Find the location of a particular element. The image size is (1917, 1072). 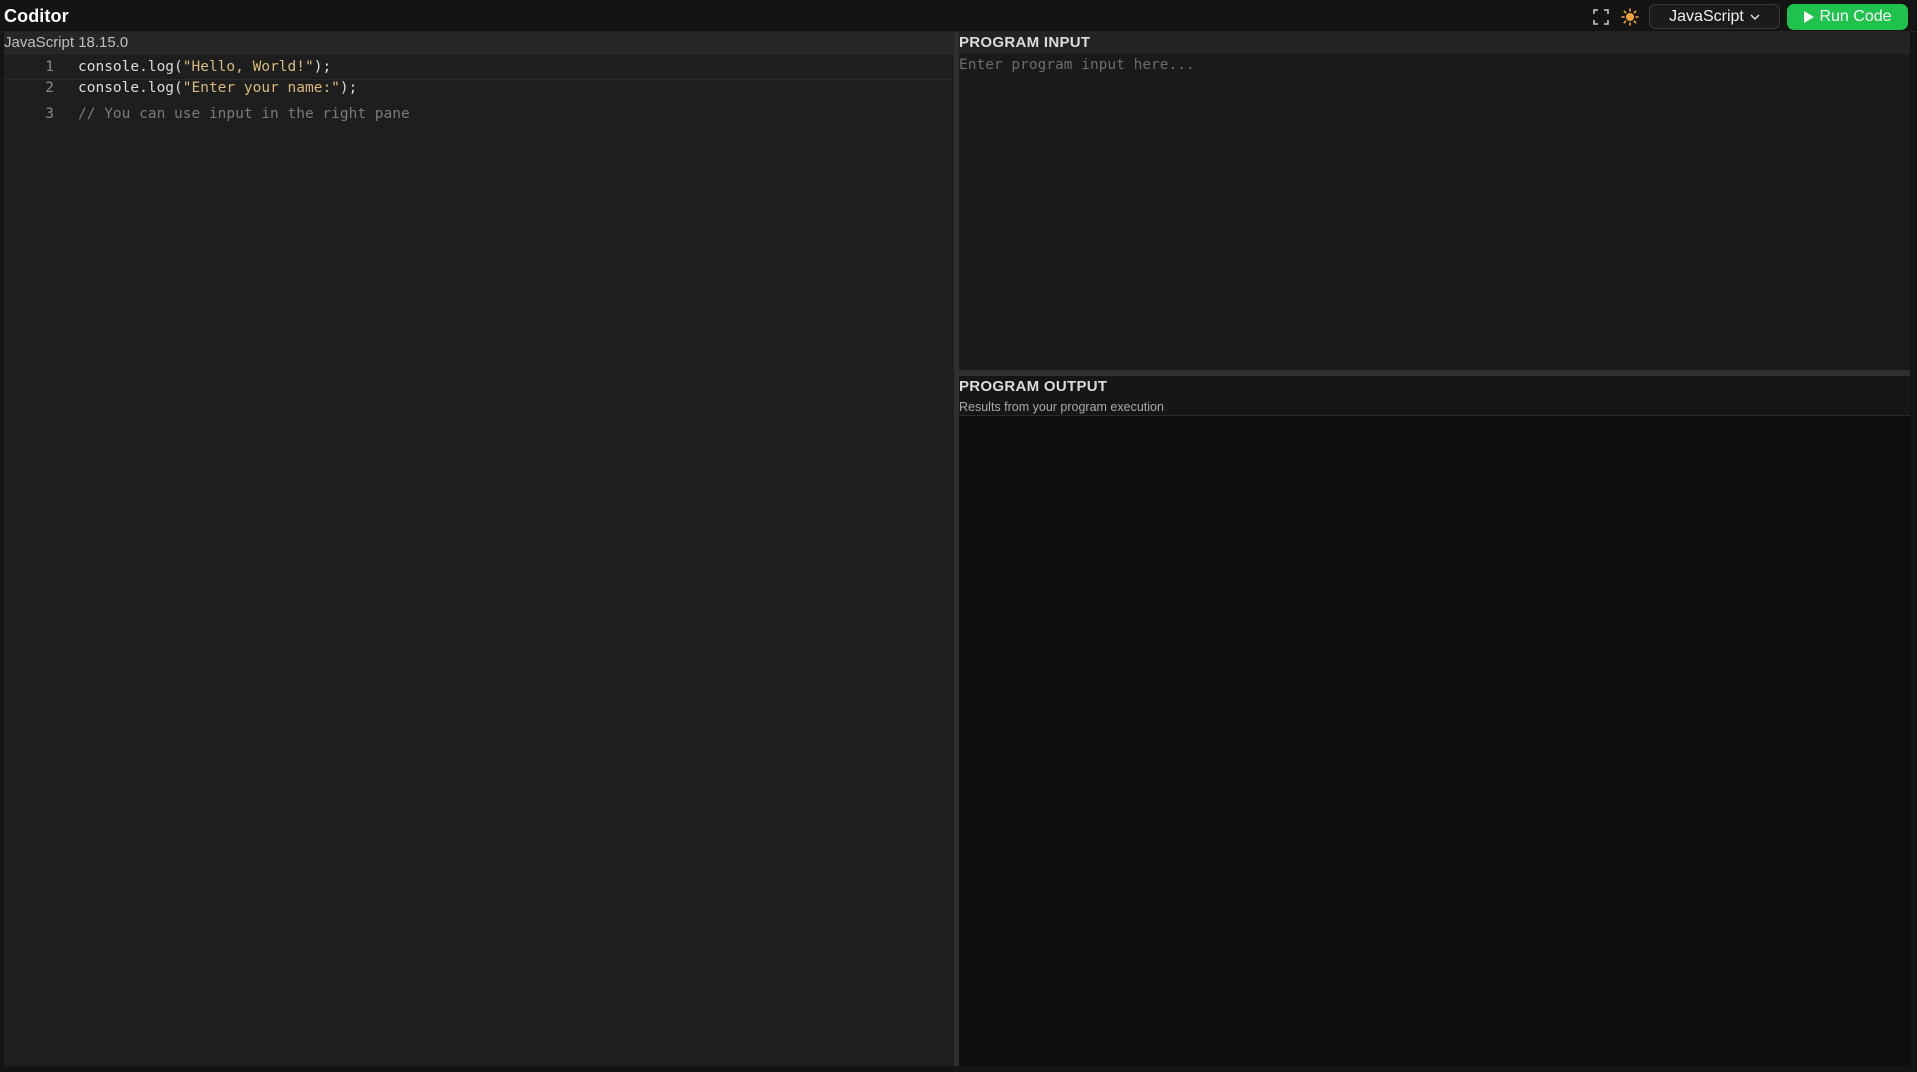

output-subtitle: Results from your program execution is located at coordinates (1061, 407).